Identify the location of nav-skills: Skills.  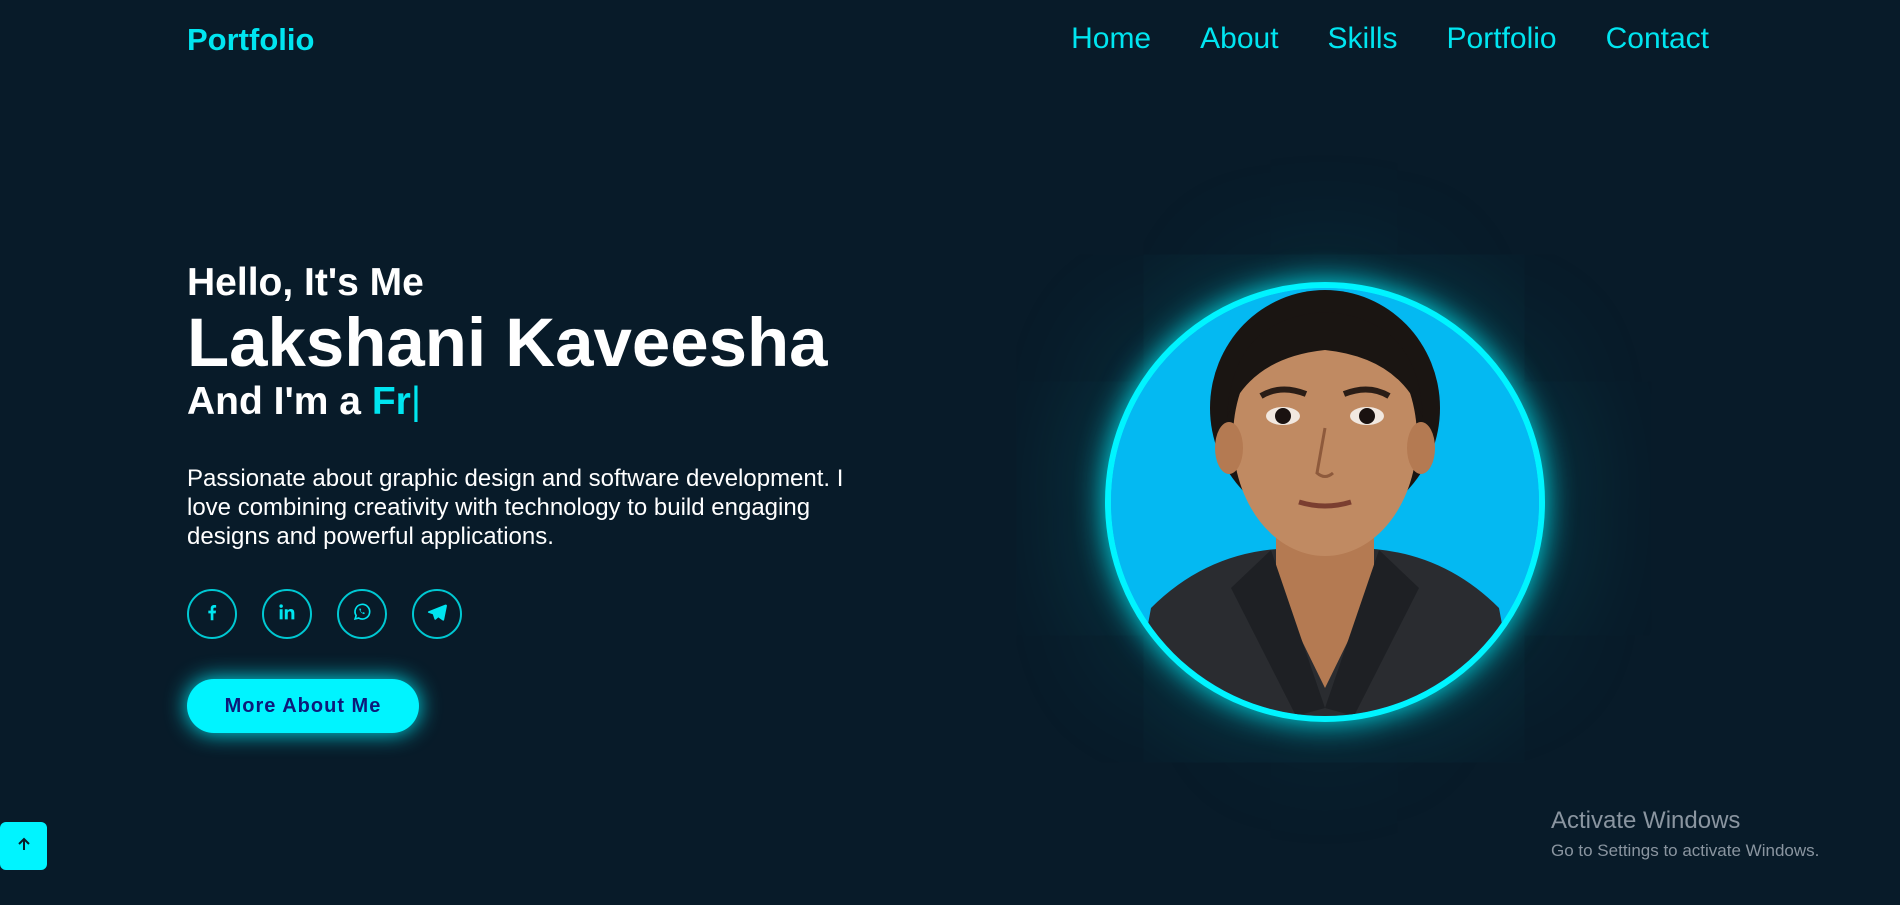
(1363, 39).